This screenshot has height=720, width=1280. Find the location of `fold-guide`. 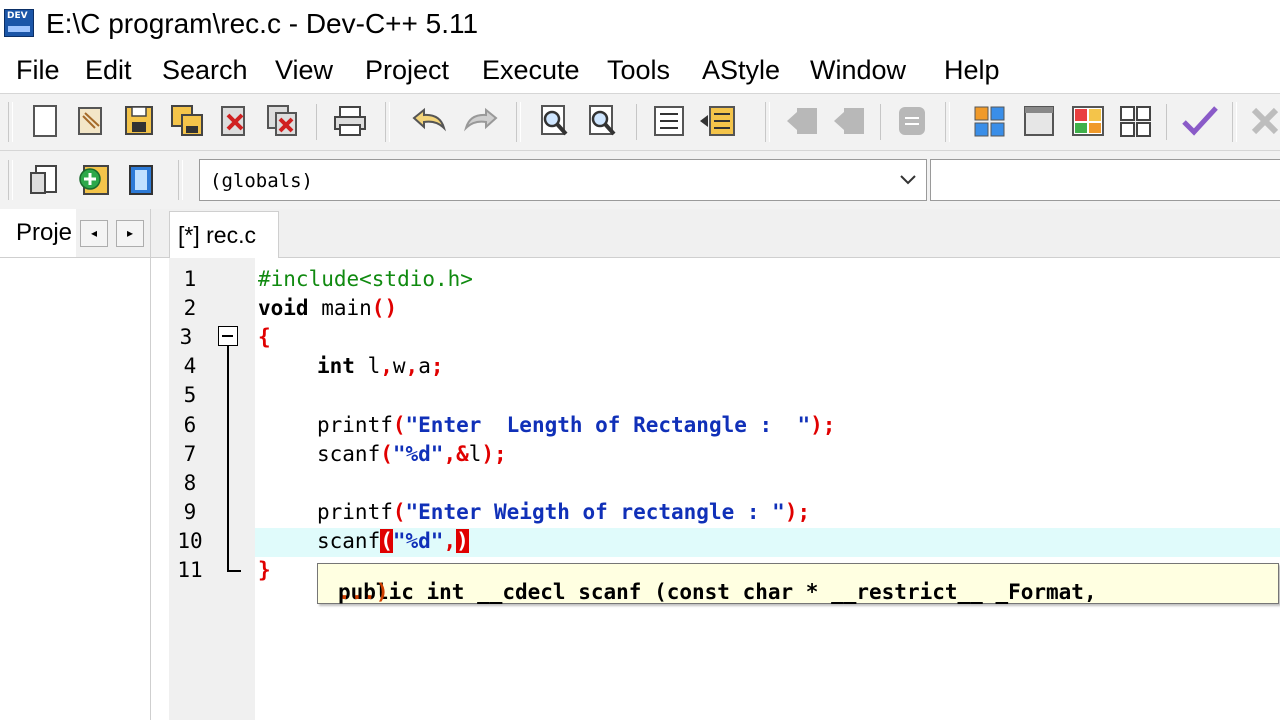

fold-guide is located at coordinates (228, 458).